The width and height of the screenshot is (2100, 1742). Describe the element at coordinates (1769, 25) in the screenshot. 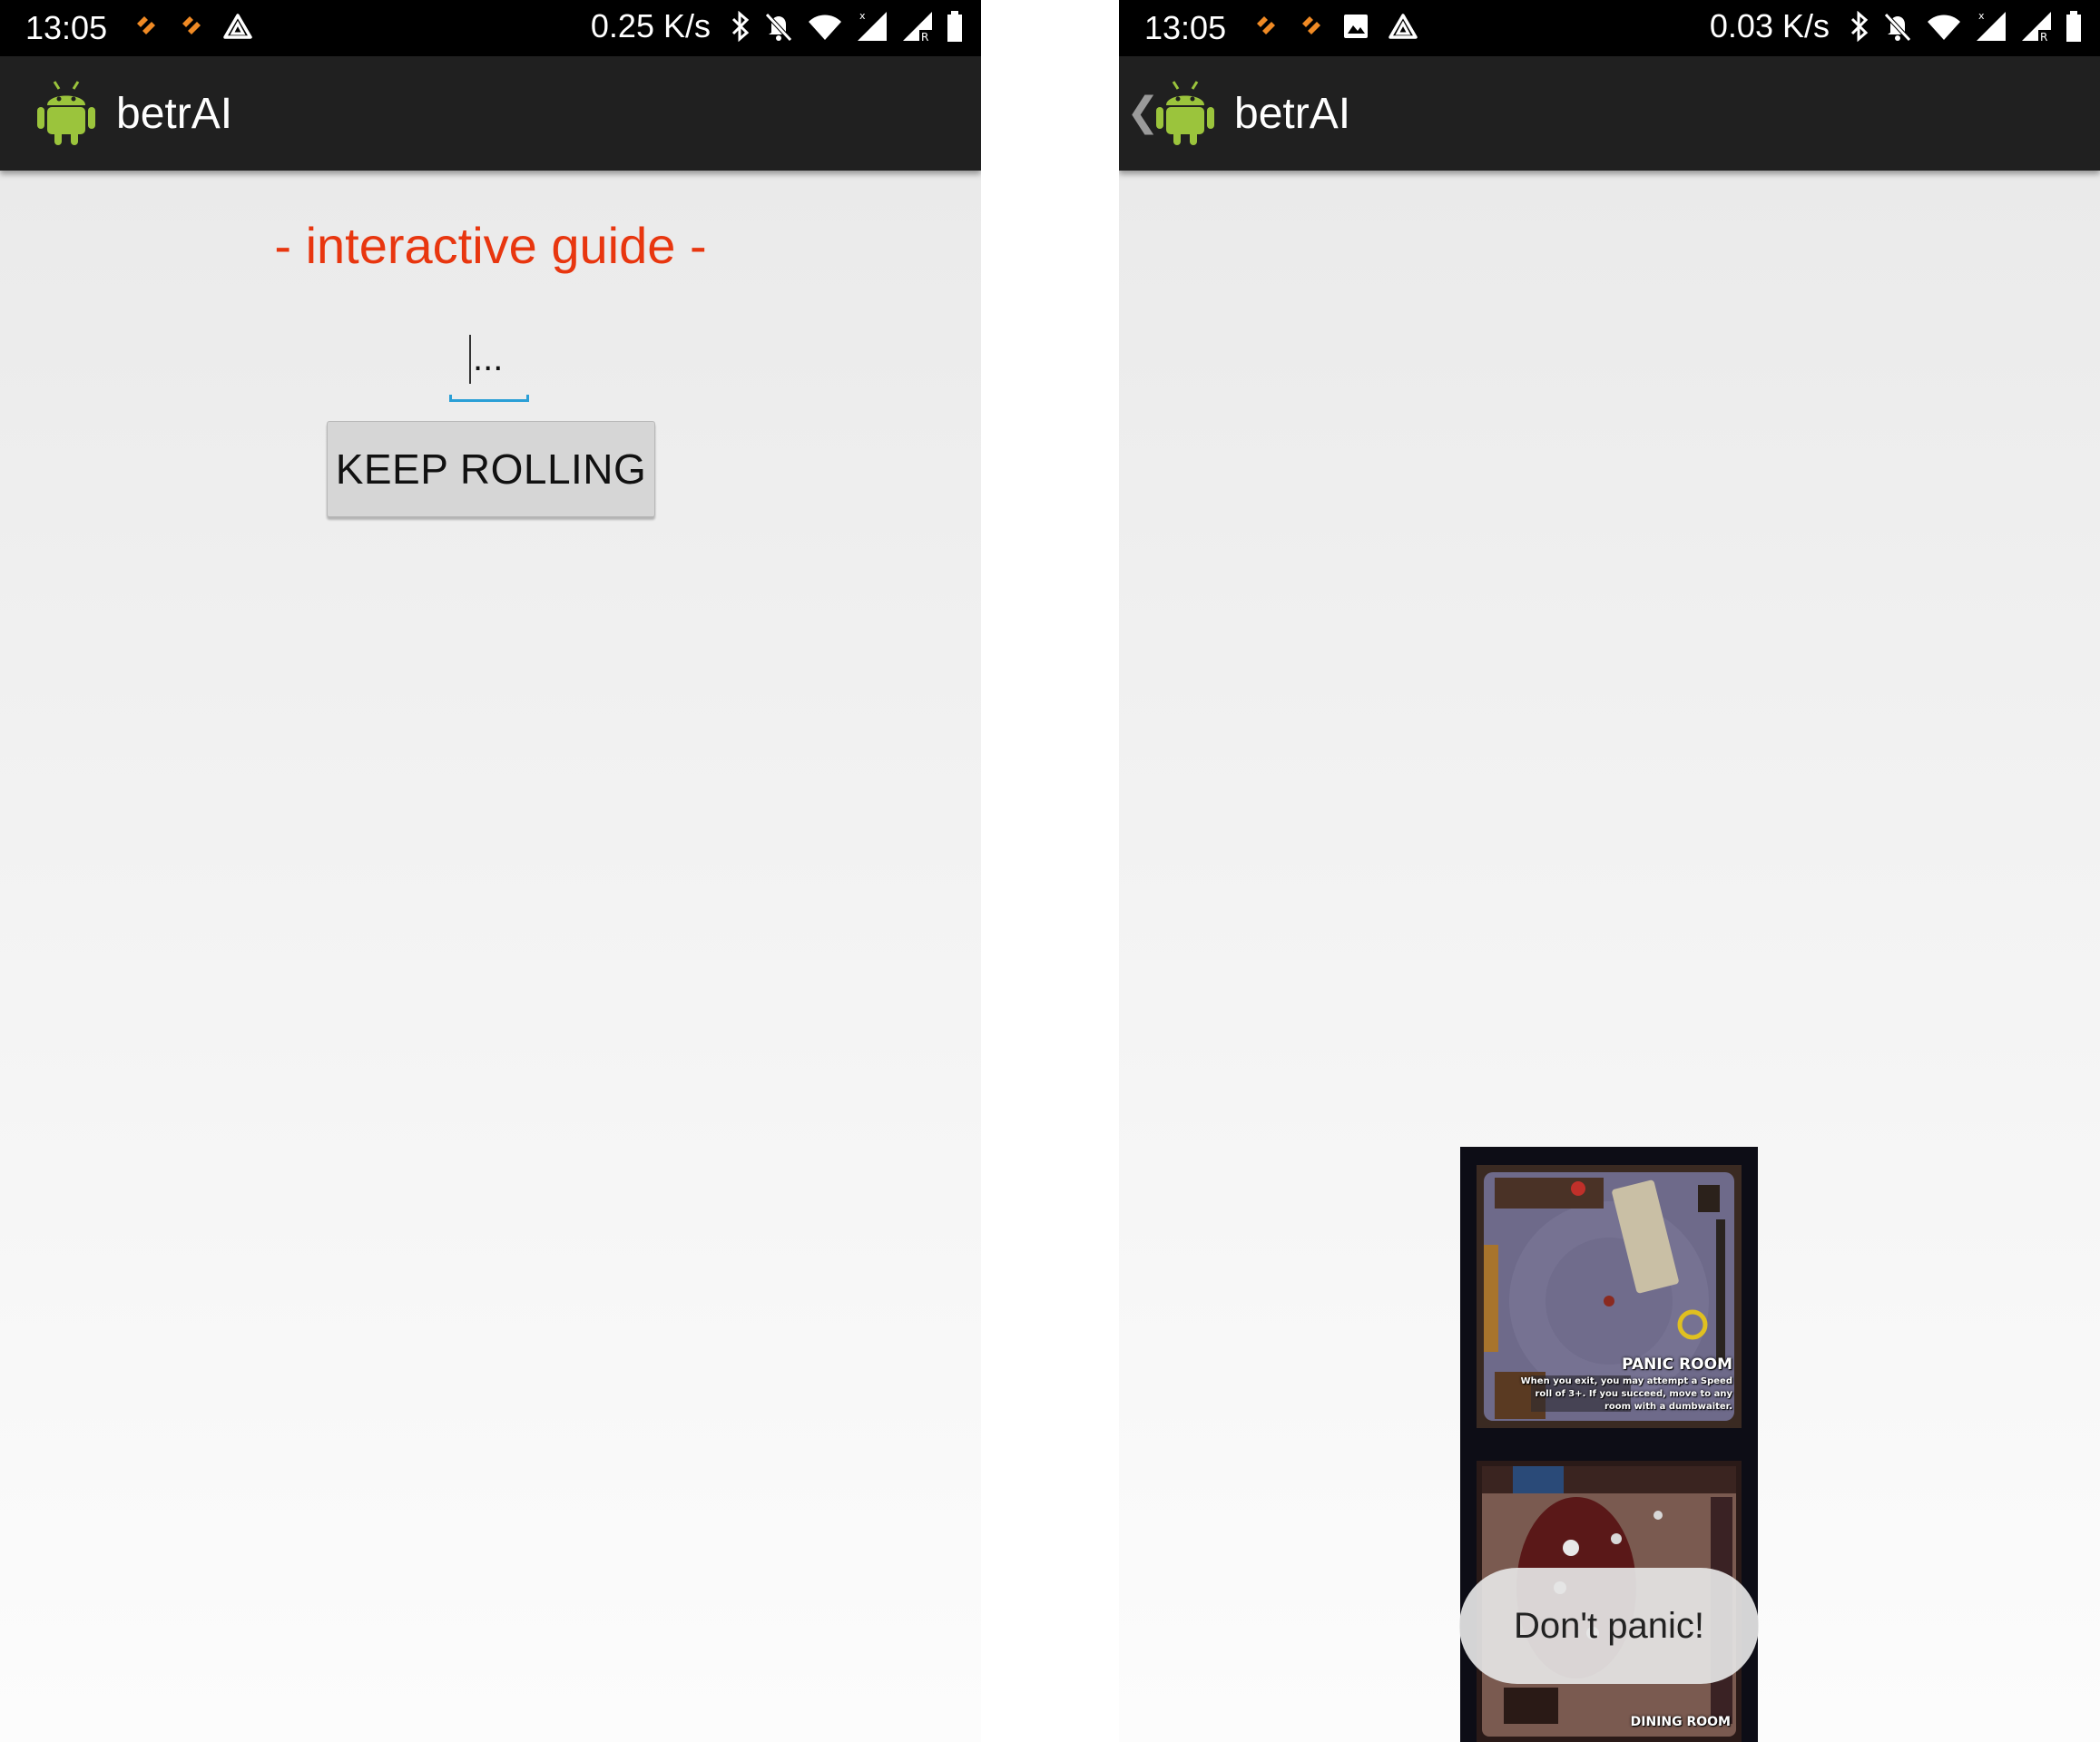

I see `network-speed: 0.03 K/s` at that location.